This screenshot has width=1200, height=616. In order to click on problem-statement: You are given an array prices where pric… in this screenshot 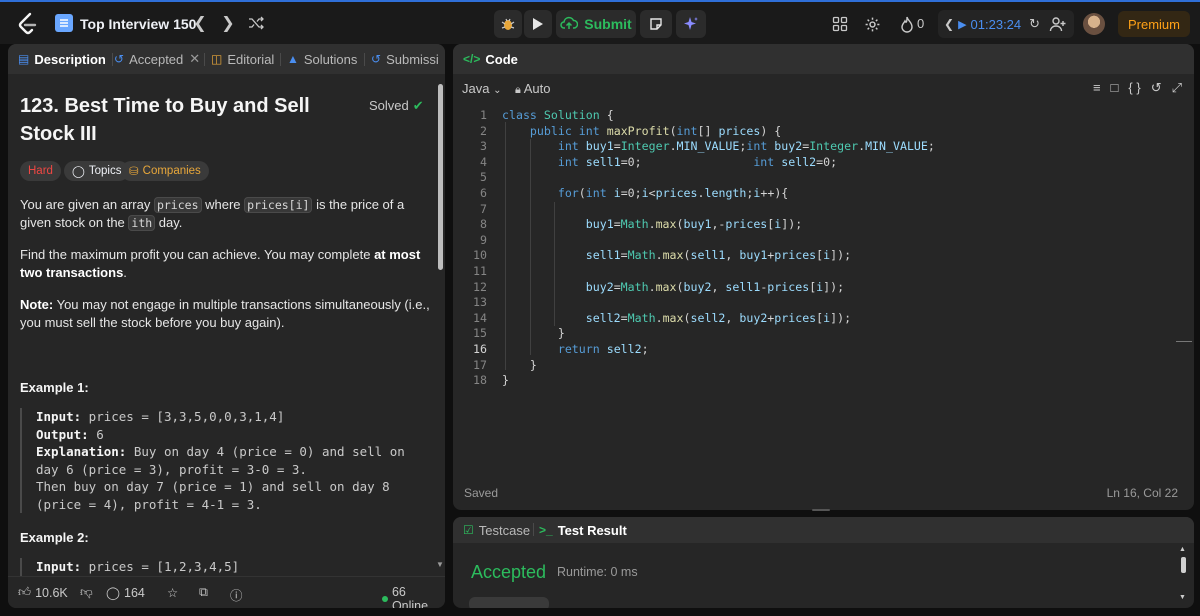, I will do `click(212, 214)`.